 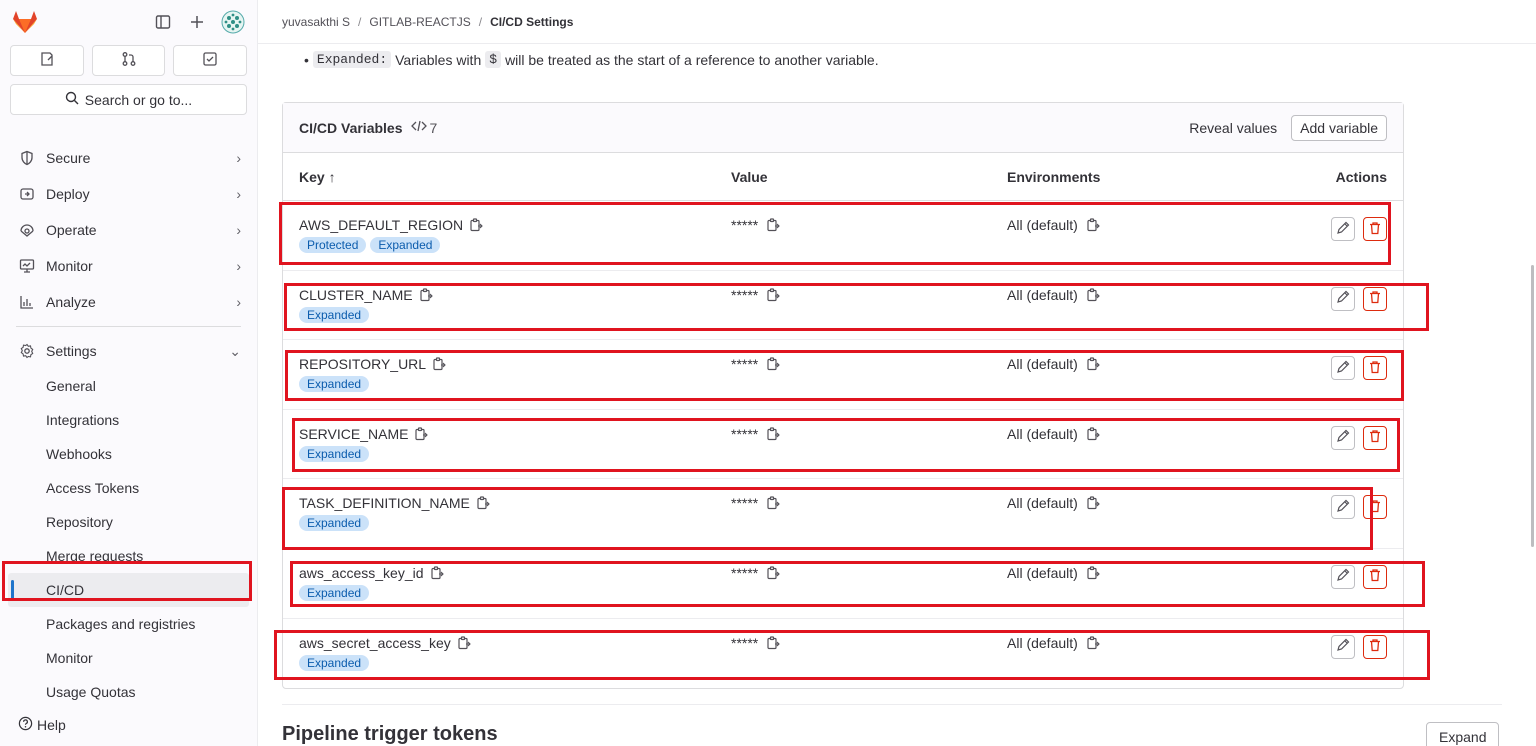 I want to click on merge-request-icon, so click(x=129, y=60).